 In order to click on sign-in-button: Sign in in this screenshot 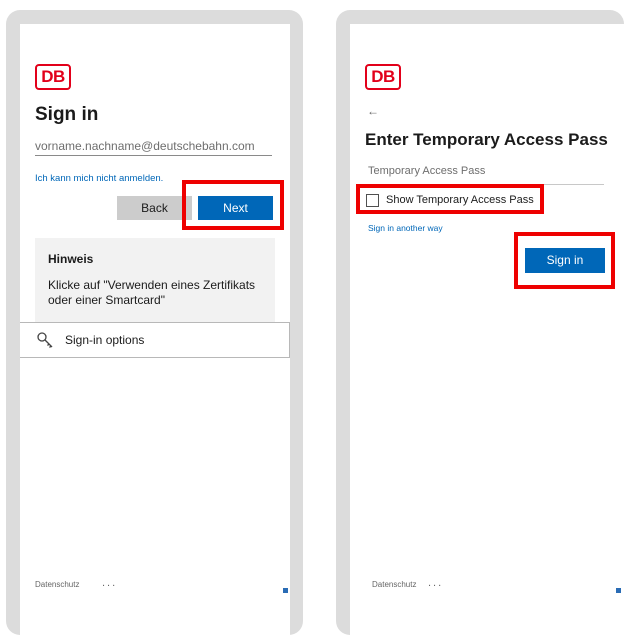, I will do `click(565, 260)`.